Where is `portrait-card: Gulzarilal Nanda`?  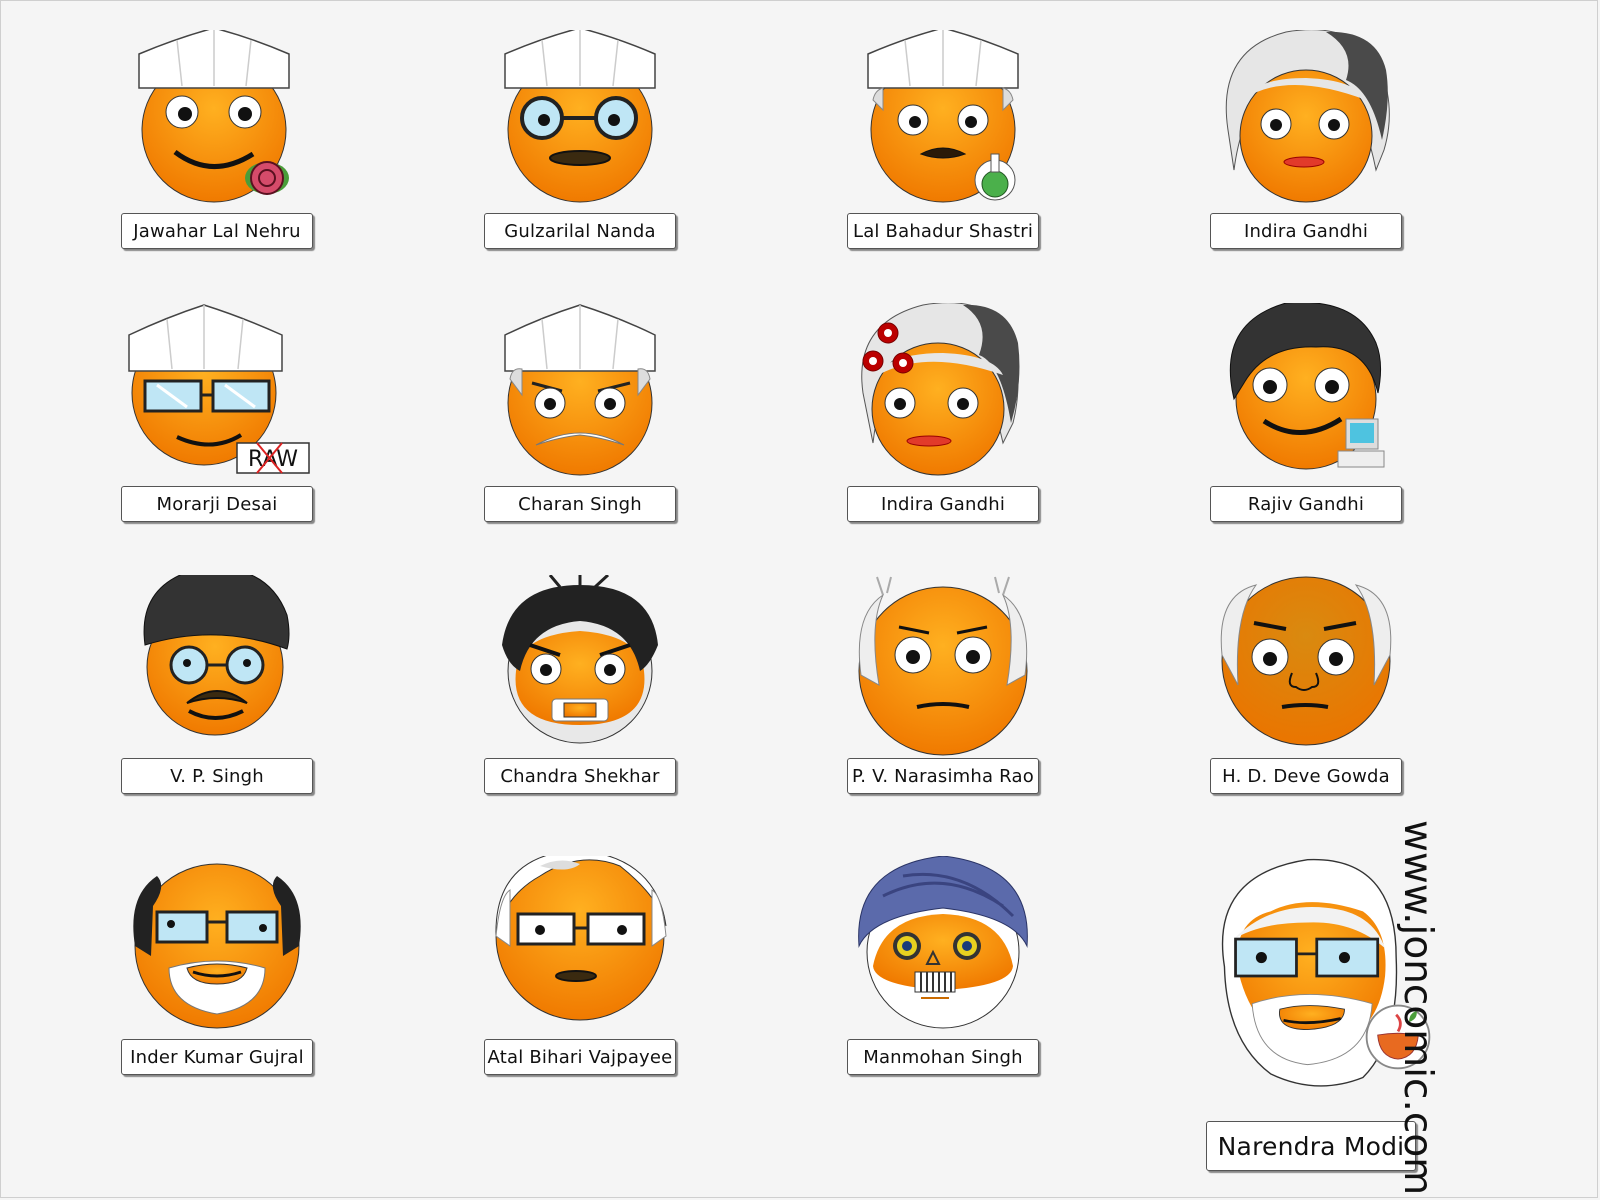
portrait-card: Gulzarilal Nanda is located at coordinates (580, 150).